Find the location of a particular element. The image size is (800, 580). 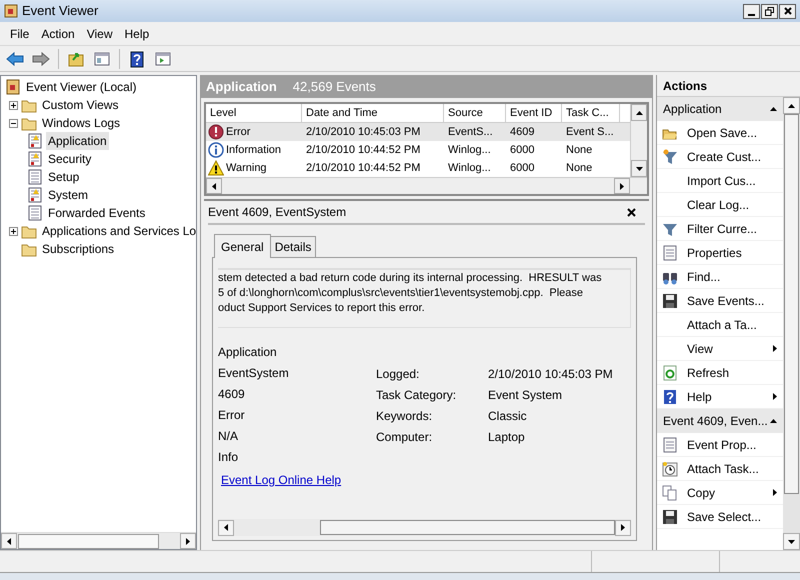

scroll-up-icon is located at coordinates (639, 112).